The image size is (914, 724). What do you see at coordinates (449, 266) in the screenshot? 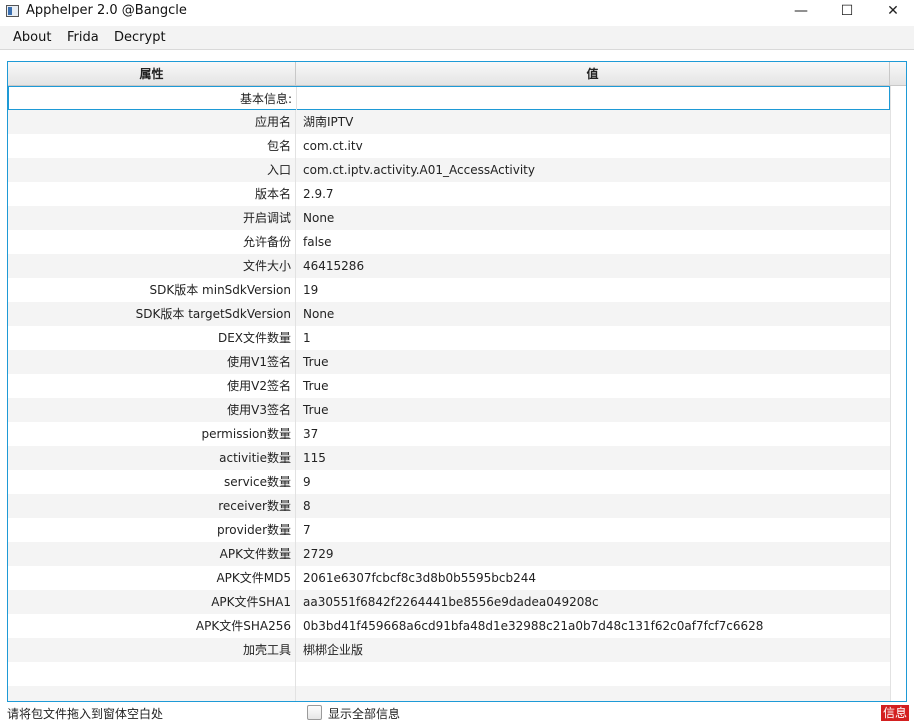
I see `table-row: 文件大小 46415286` at bounding box center [449, 266].